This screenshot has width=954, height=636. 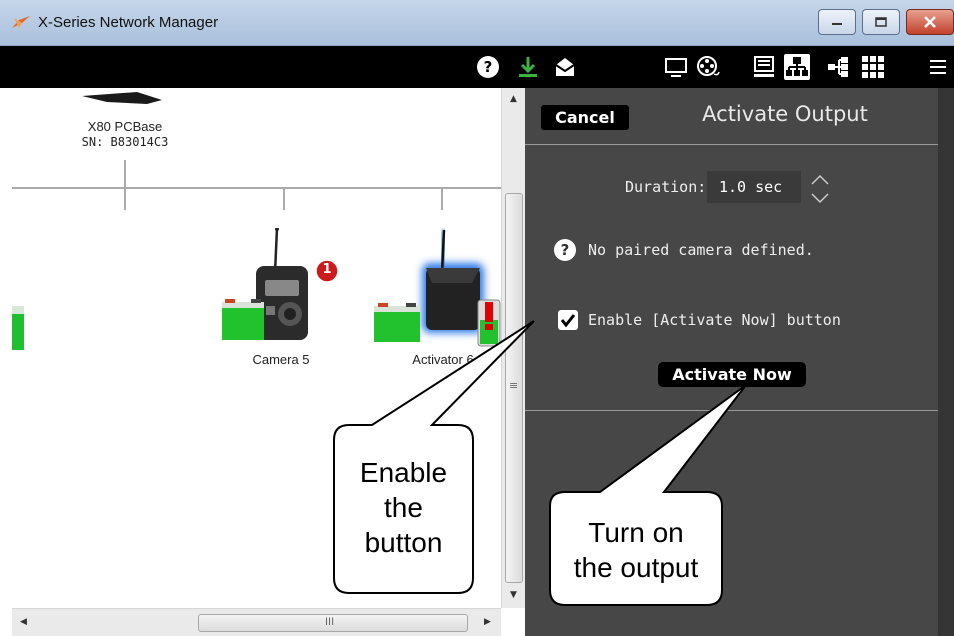 What do you see at coordinates (797, 67) in the screenshot?
I see `network-icon` at bounding box center [797, 67].